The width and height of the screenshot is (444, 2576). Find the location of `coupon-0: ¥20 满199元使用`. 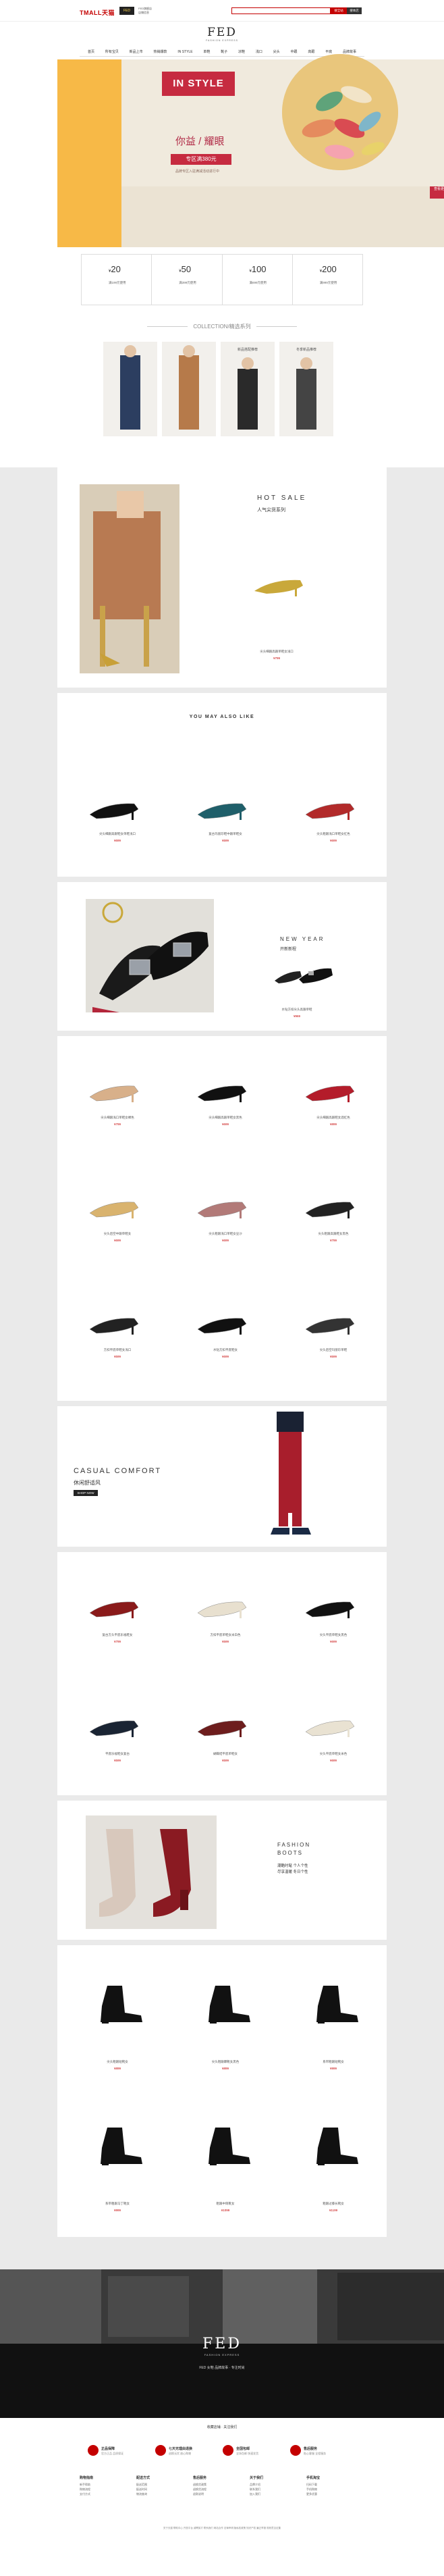

coupon-0: ¥20 满199元使用 is located at coordinates (117, 280).